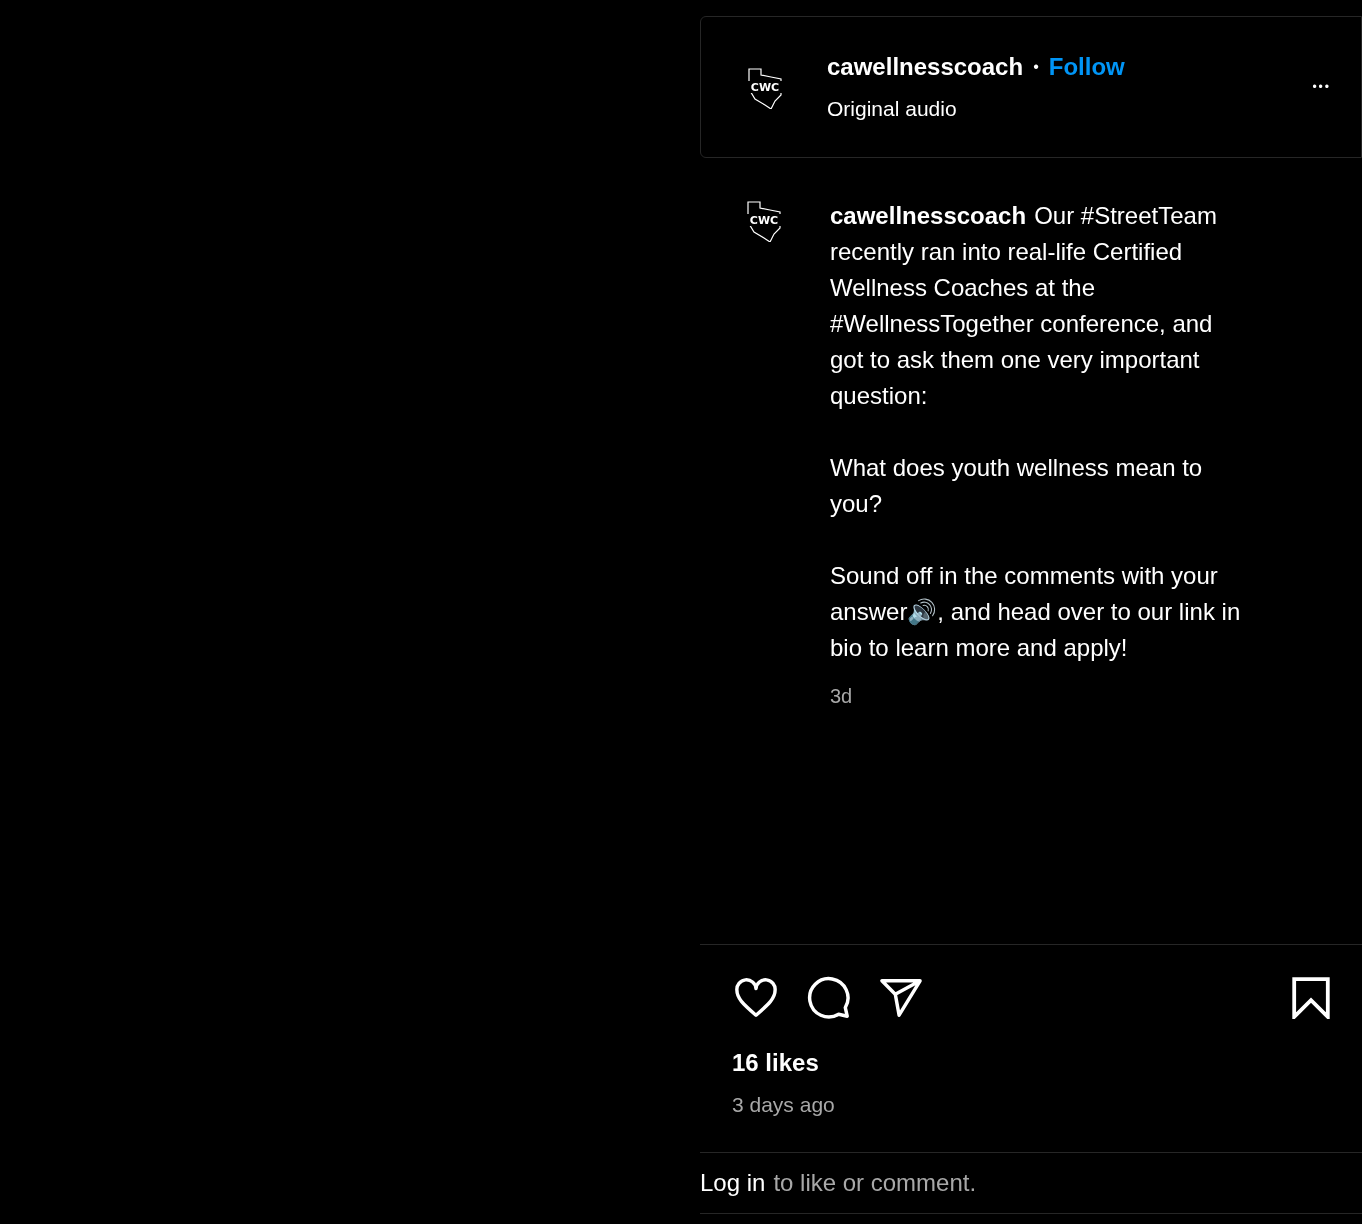 This screenshot has width=1362, height=1224. Describe the element at coordinates (841, 696) in the screenshot. I see `caption-age: 3d` at that location.